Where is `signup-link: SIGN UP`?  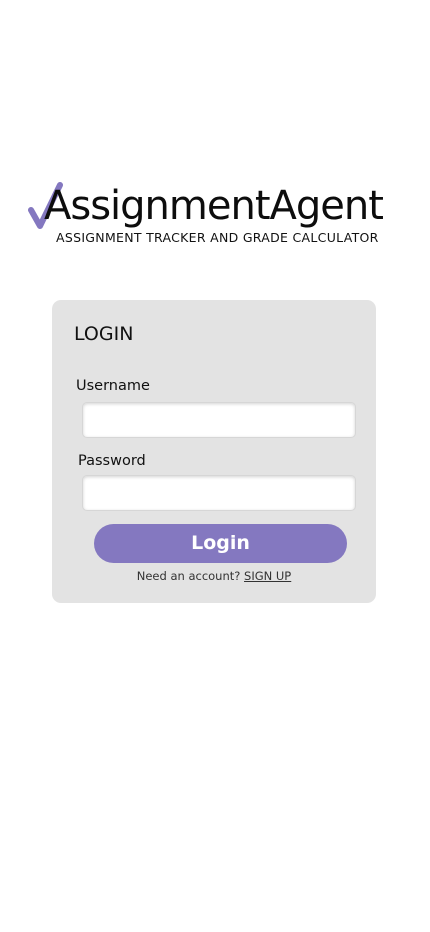 signup-link: SIGN UP is located at coordinates (267, 576).